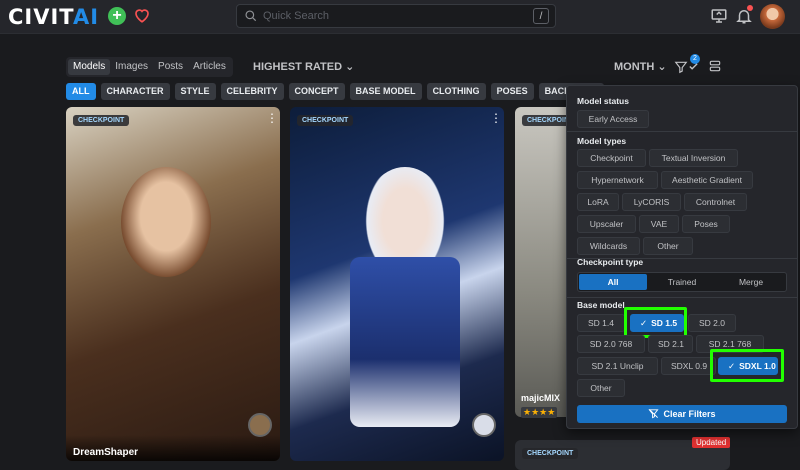 Image resolution: width=800 pixels, height=470 pixels. Describe the element at coordinates (316, 91) in the screenshot. I see `chip-concept: CONCEPT` at that location.